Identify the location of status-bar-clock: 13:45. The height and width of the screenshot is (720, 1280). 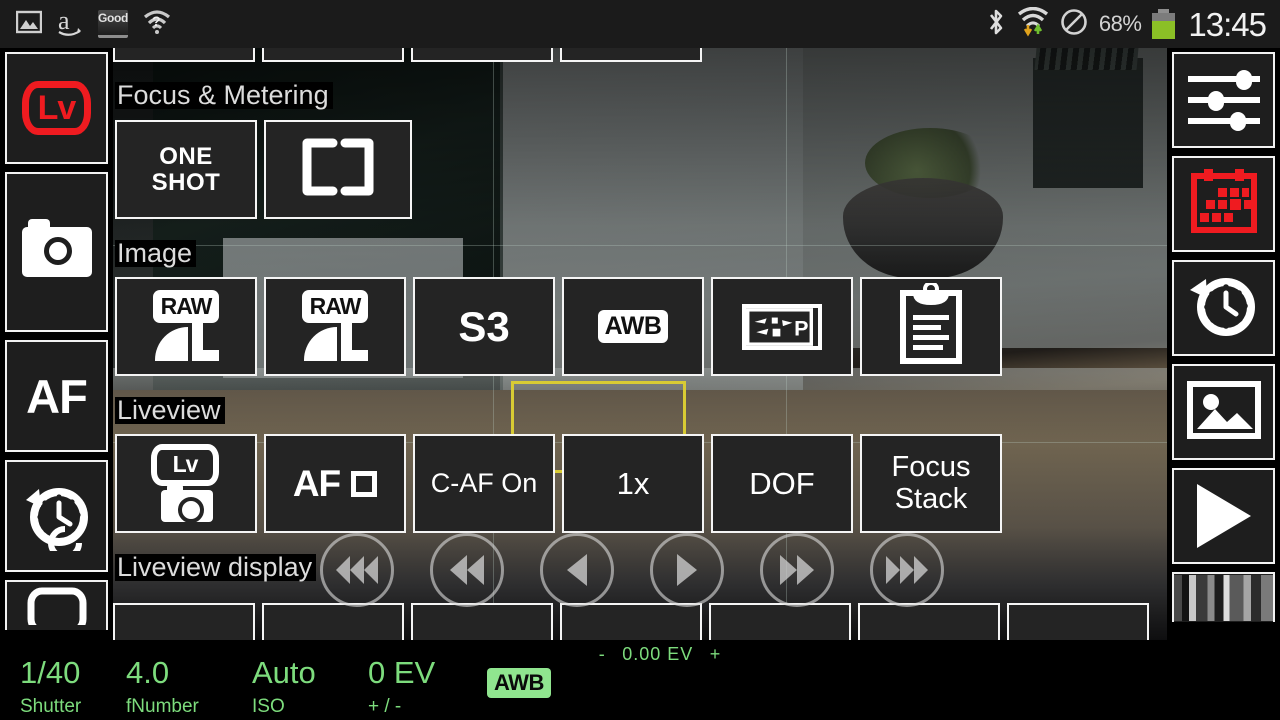
(1227, 24).